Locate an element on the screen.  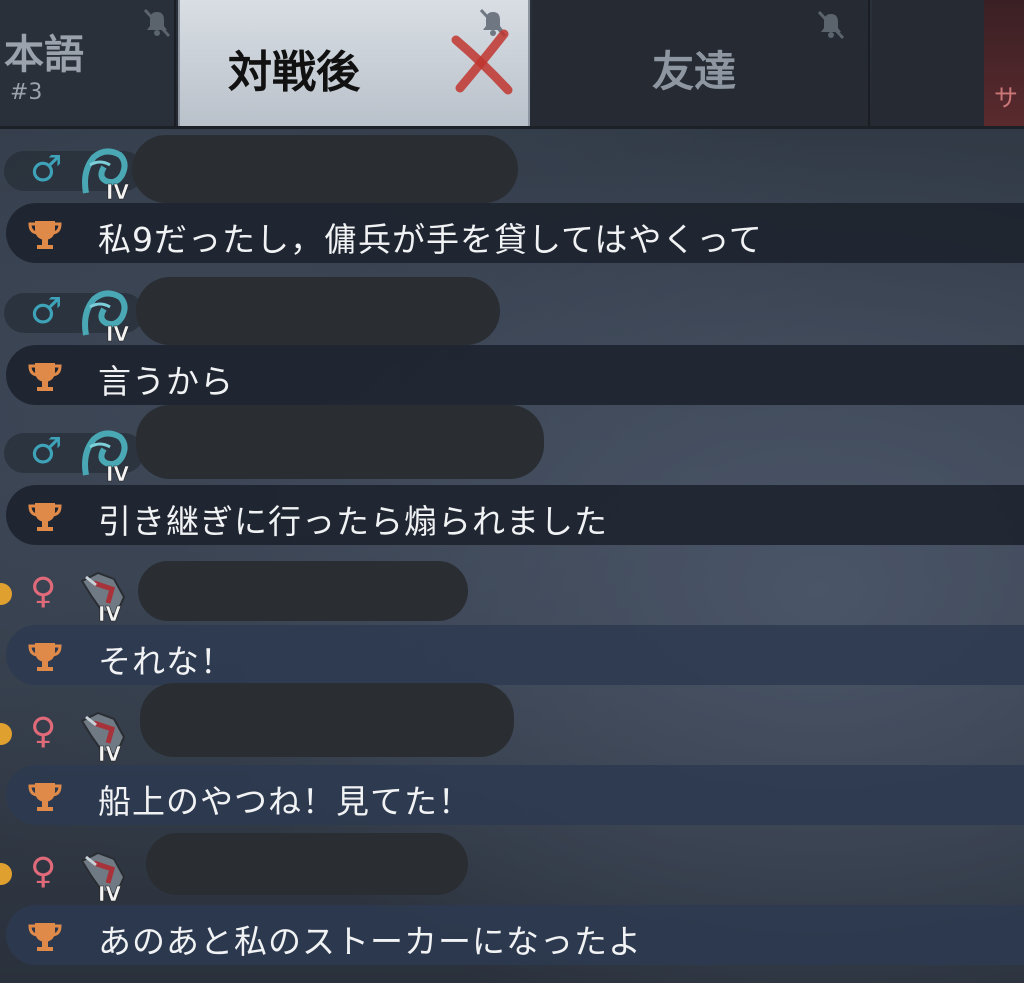
message-bubble: 引き継ぎに行ったら煽られました is located at coordinates (515, 515).